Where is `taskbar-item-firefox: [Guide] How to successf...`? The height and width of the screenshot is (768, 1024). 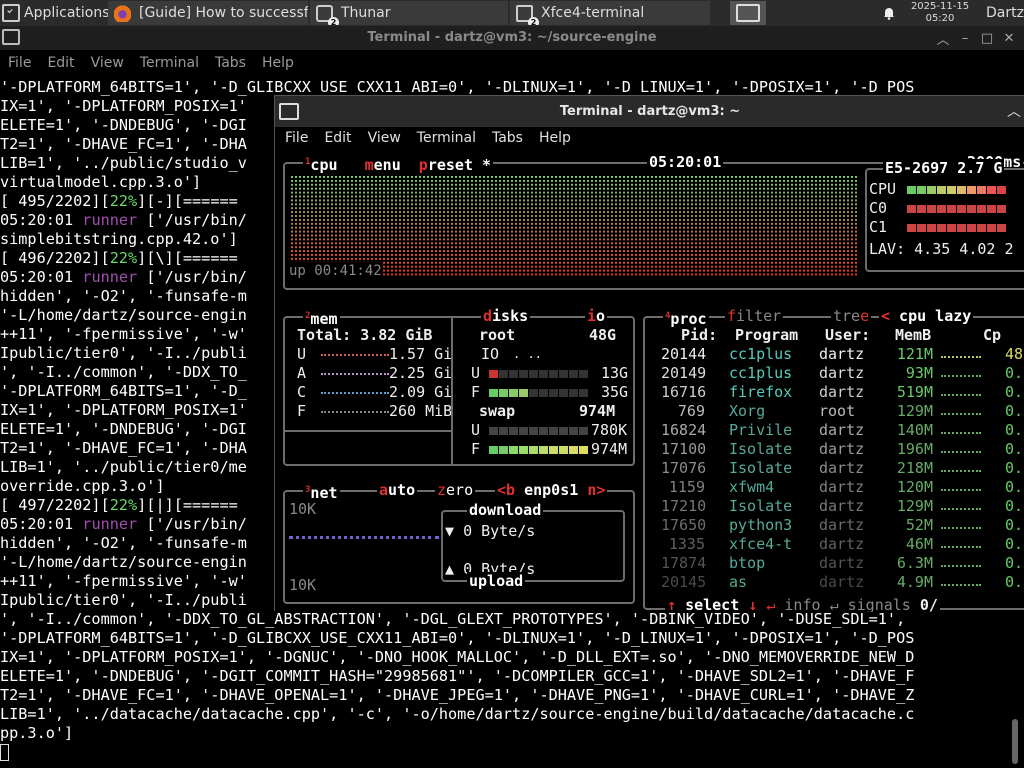
taskbar-item-firefox: [Guide] How to successf... is located at coordinates (208, 13).